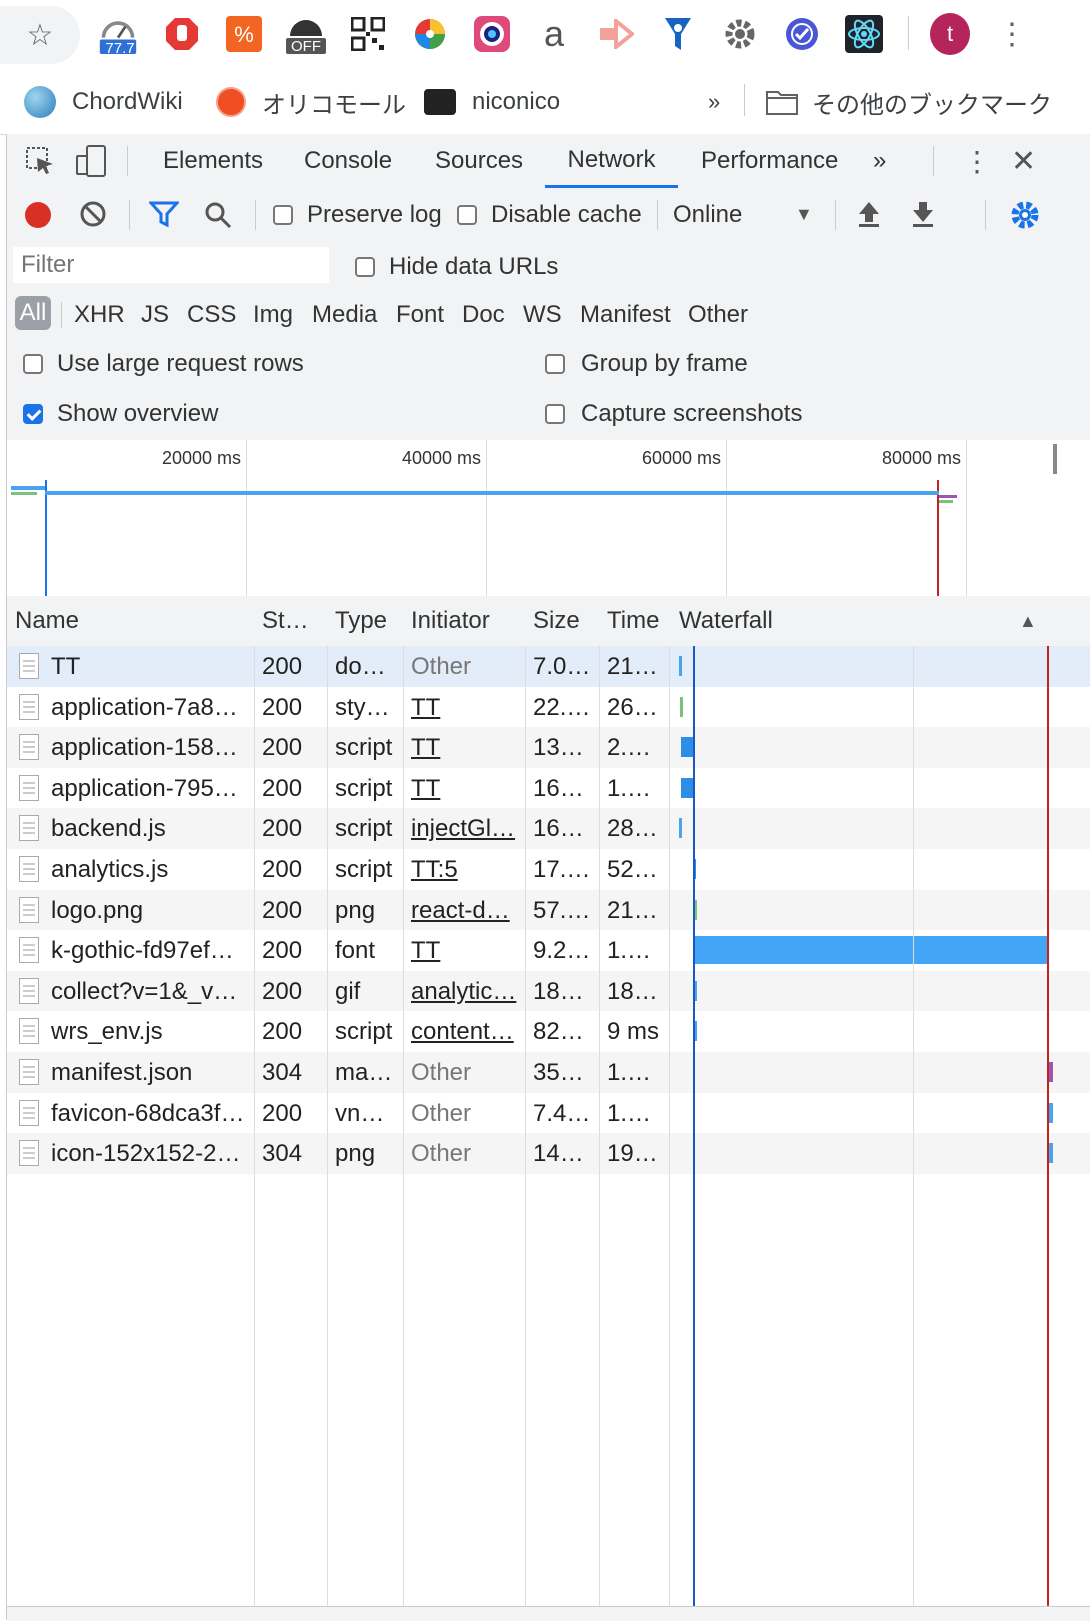 The height and width of the screenshot is (1621, 1090). Describe the element at coordinates (38, 215) in the screenshot. I see `record-icon` at that location.